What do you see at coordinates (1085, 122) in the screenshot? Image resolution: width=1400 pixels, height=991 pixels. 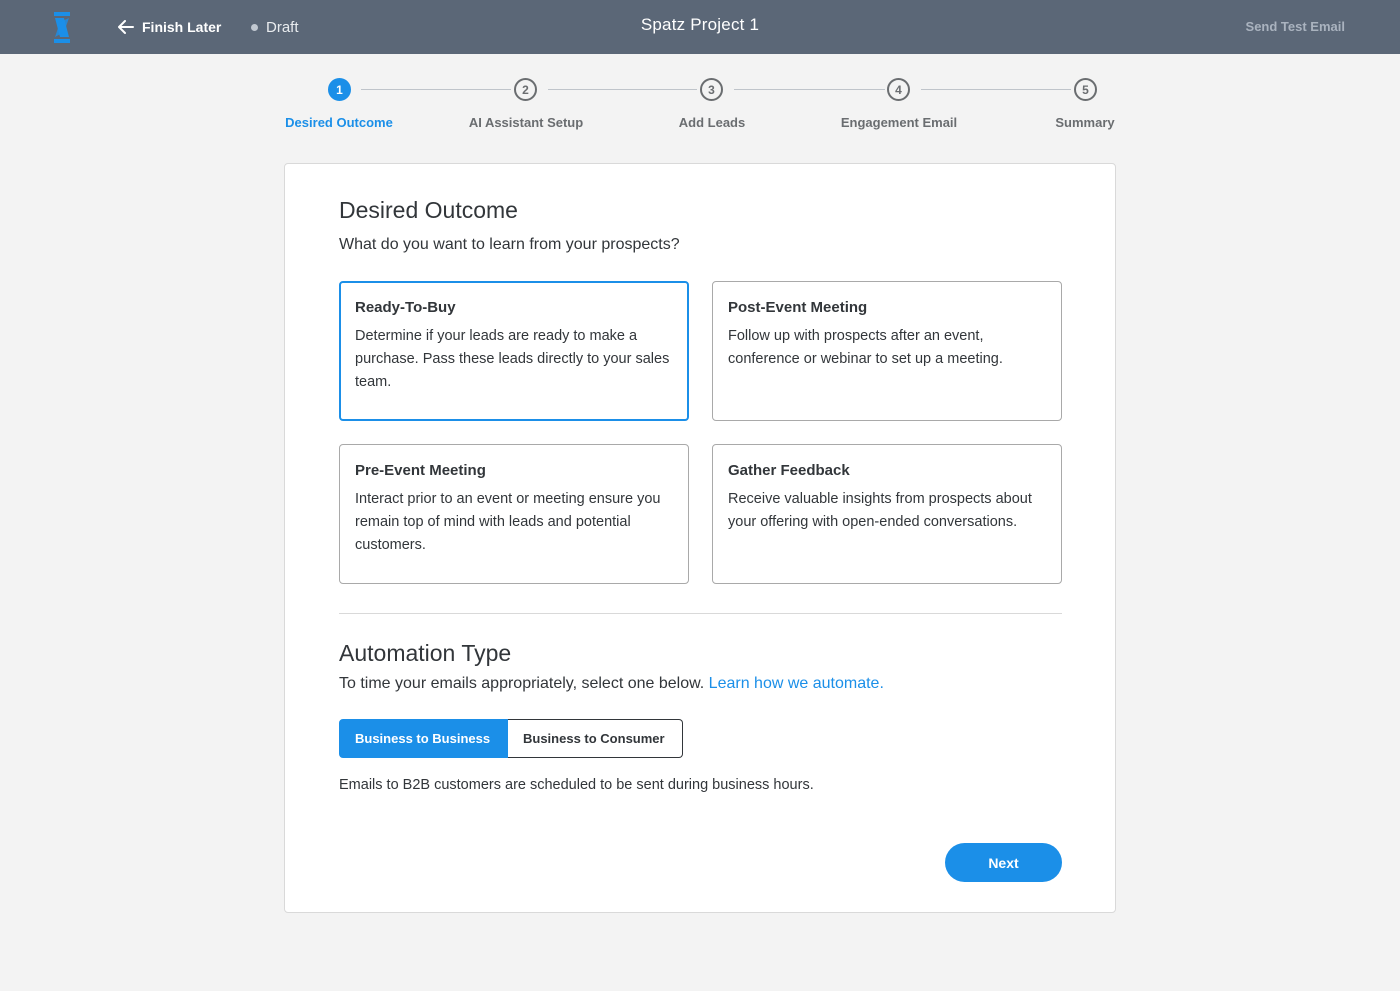 I see `step-5-label: Summary` at bounding box center [1085, 122].